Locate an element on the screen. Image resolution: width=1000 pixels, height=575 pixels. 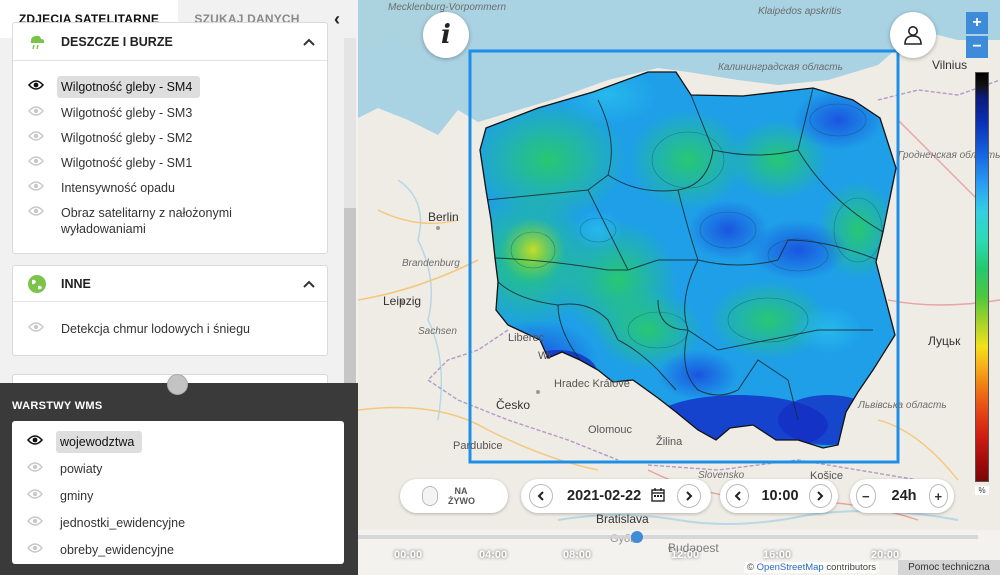
calendar-icon is located at coordinates (658, 496).